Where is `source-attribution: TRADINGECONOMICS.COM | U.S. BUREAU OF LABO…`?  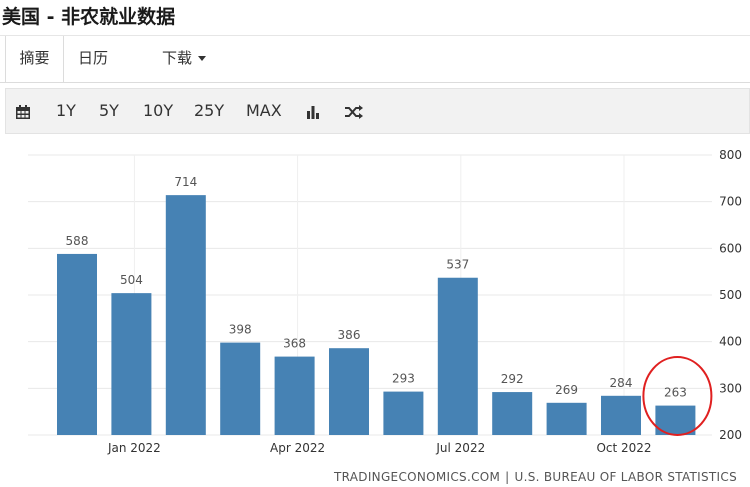
source-attribution: TRADINGECONOMICS.COM | U.S. BUREAU OF LABO… is located at coordinates (535, 477).